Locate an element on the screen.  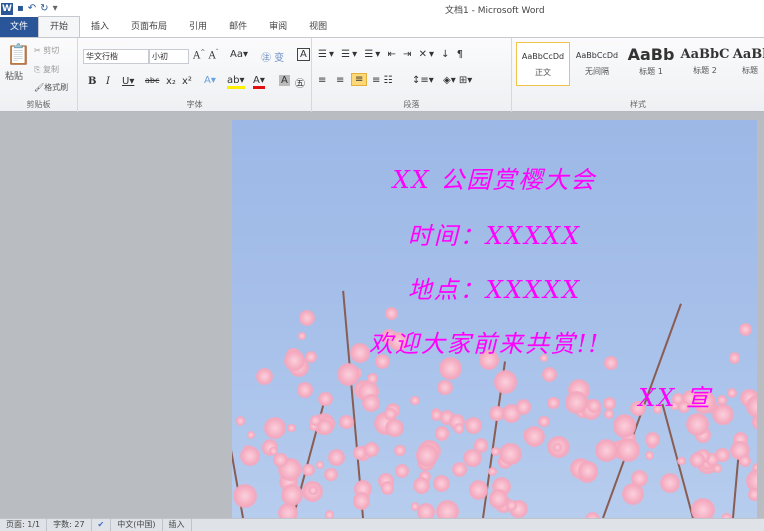
list-icons: ☰▾ ☰▾ ☰▾ ⇤ ⇥ ✕▾ ↓ ¶ is located at coordinates (391, 54).